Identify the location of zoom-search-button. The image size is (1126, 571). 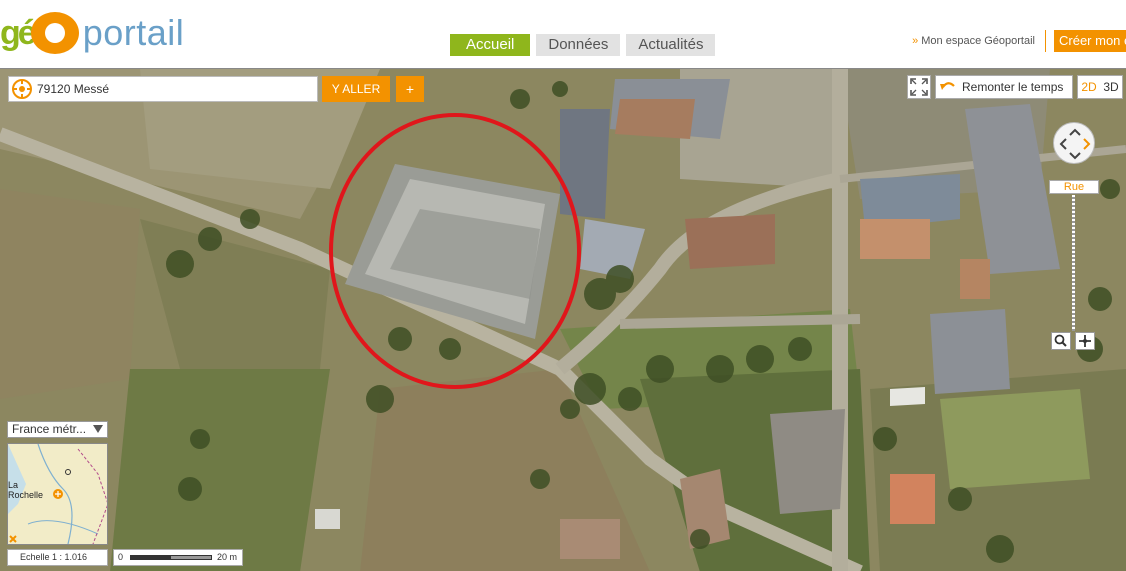
(1061, 341).